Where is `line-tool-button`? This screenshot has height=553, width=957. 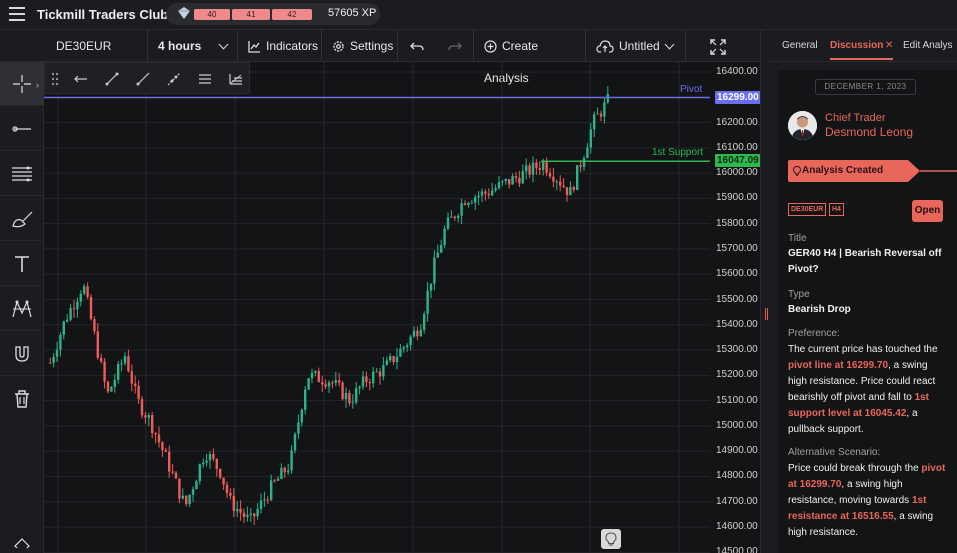
line-tool-button is located at coordinates (22, 129).